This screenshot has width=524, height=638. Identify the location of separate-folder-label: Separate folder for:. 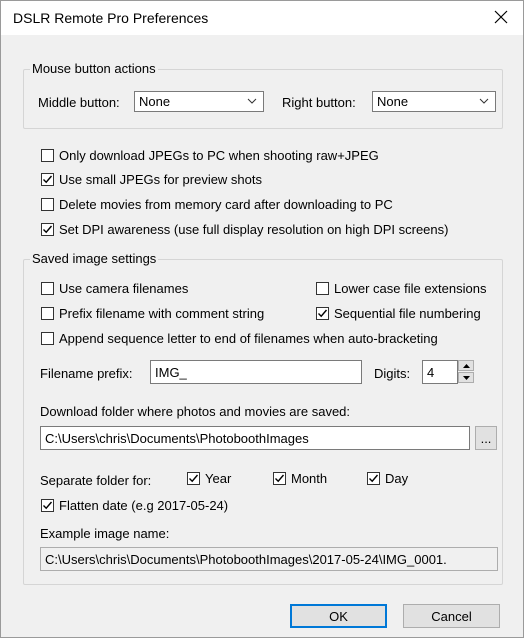
(96, 480).